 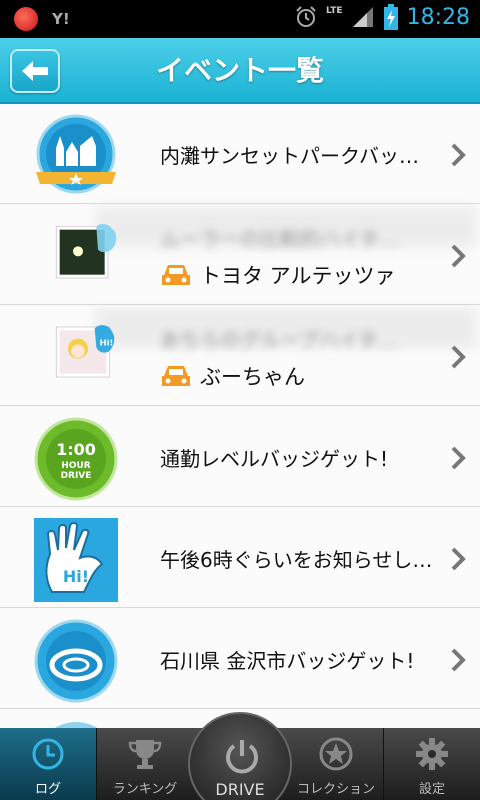 What do you see at coordinates (240, 356) in the screenshot?
I see `event-row: Hi! あちらのグループハイタ… ぶーちゃん` at bounding box center [240, 356].